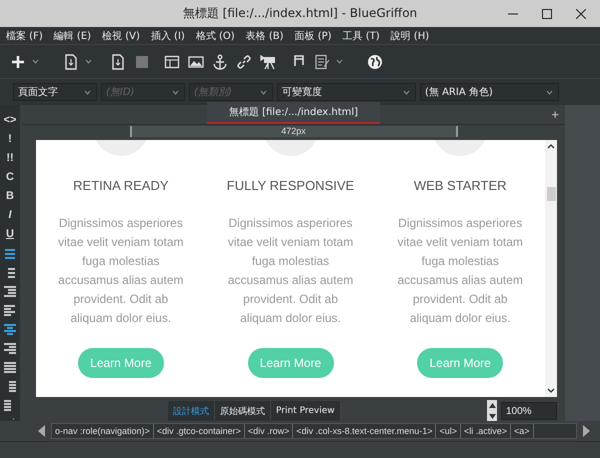 The height and width of the screenshot is (458, 600). Describe the element at coordinates (460, 185) in the screenshot. I see `feature-heading: WEB STARTER` at that location.